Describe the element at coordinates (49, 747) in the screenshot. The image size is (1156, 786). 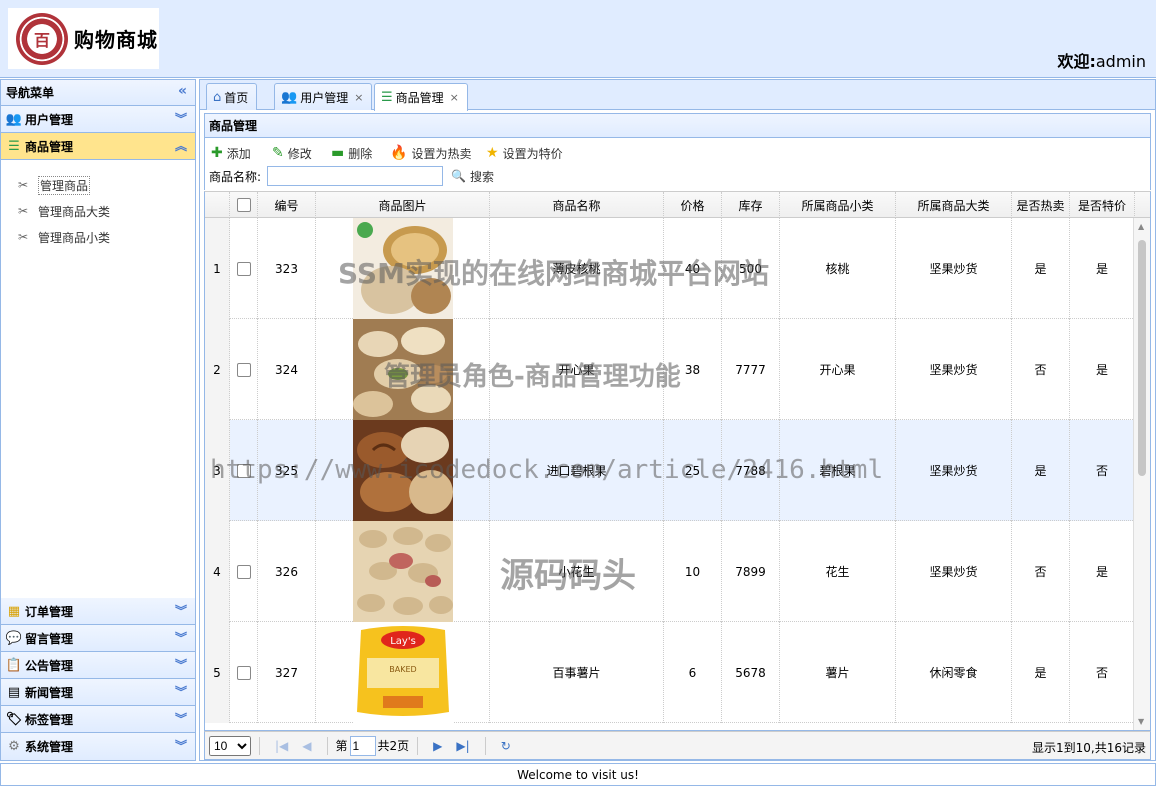
I see `menu-label: 系统管理` at that location.